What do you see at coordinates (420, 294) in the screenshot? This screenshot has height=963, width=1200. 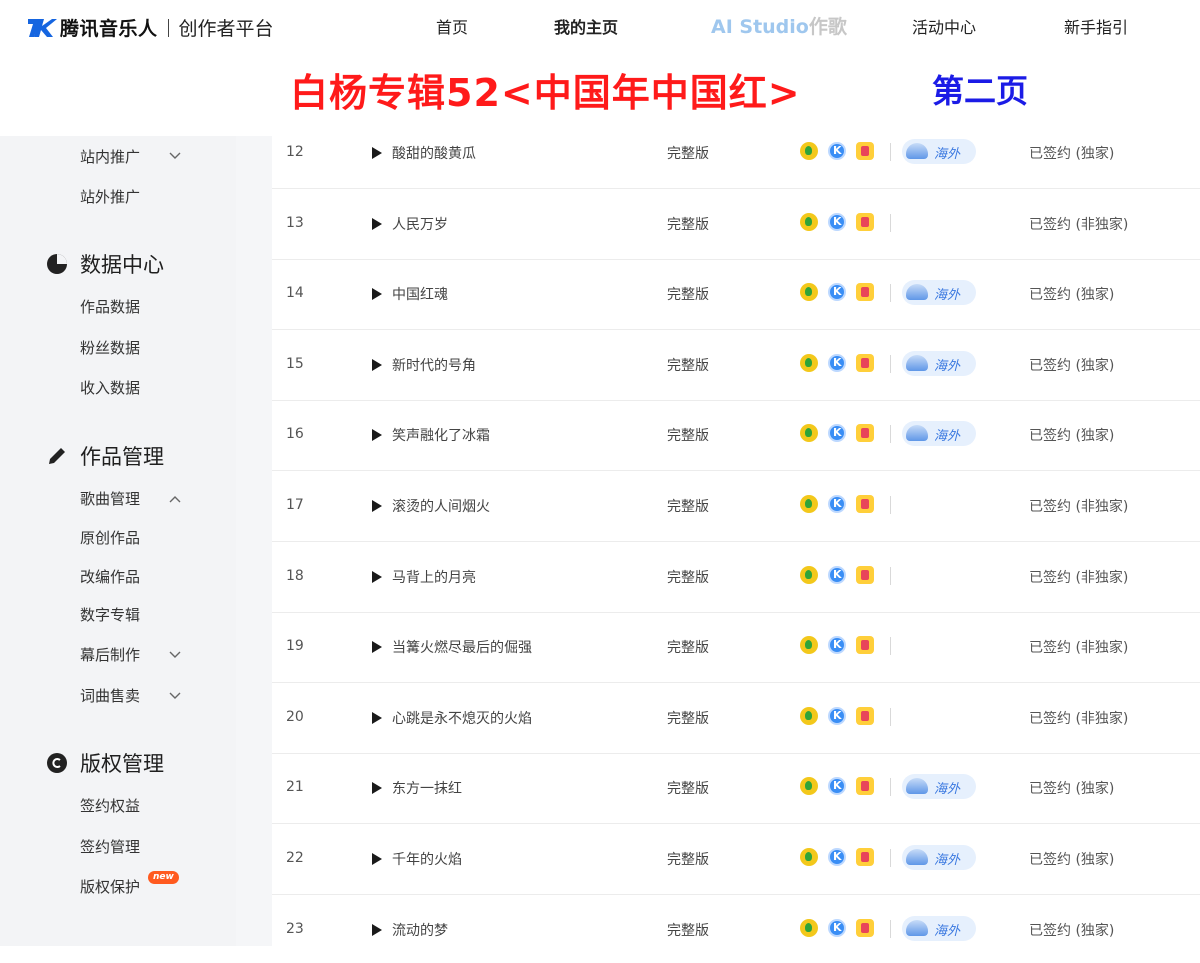 I see `song-title: 中国红魂` at bounding box center [420, 294].